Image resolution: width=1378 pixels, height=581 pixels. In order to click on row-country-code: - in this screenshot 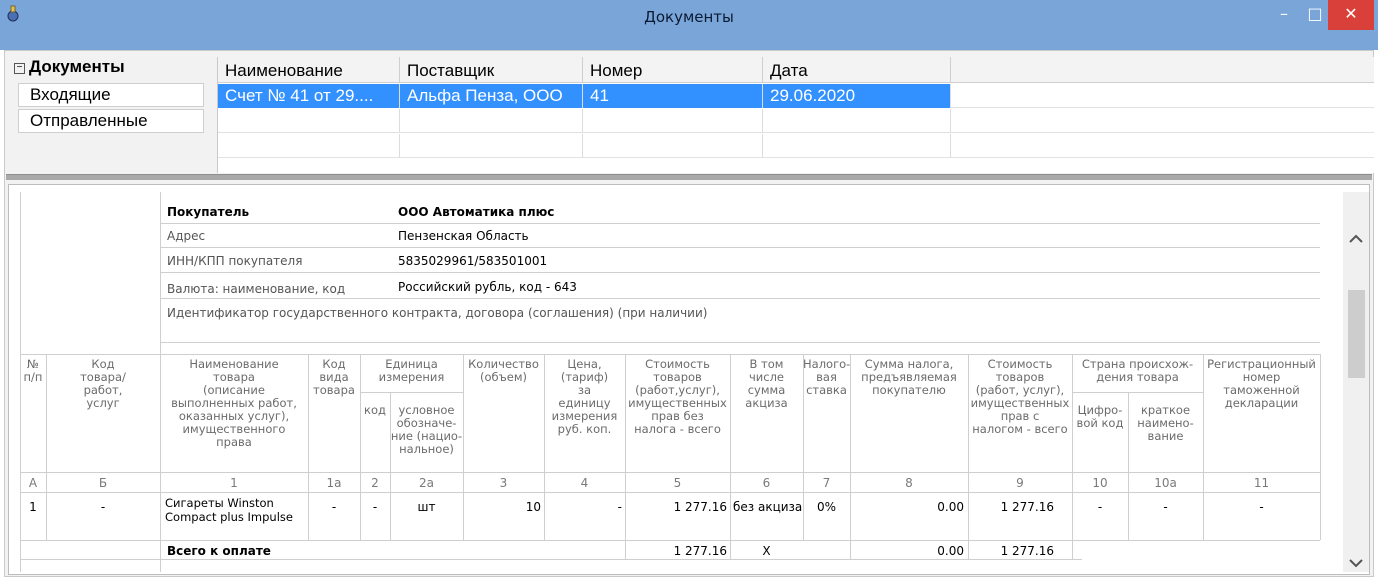, I will do `click(1100, 507)`.